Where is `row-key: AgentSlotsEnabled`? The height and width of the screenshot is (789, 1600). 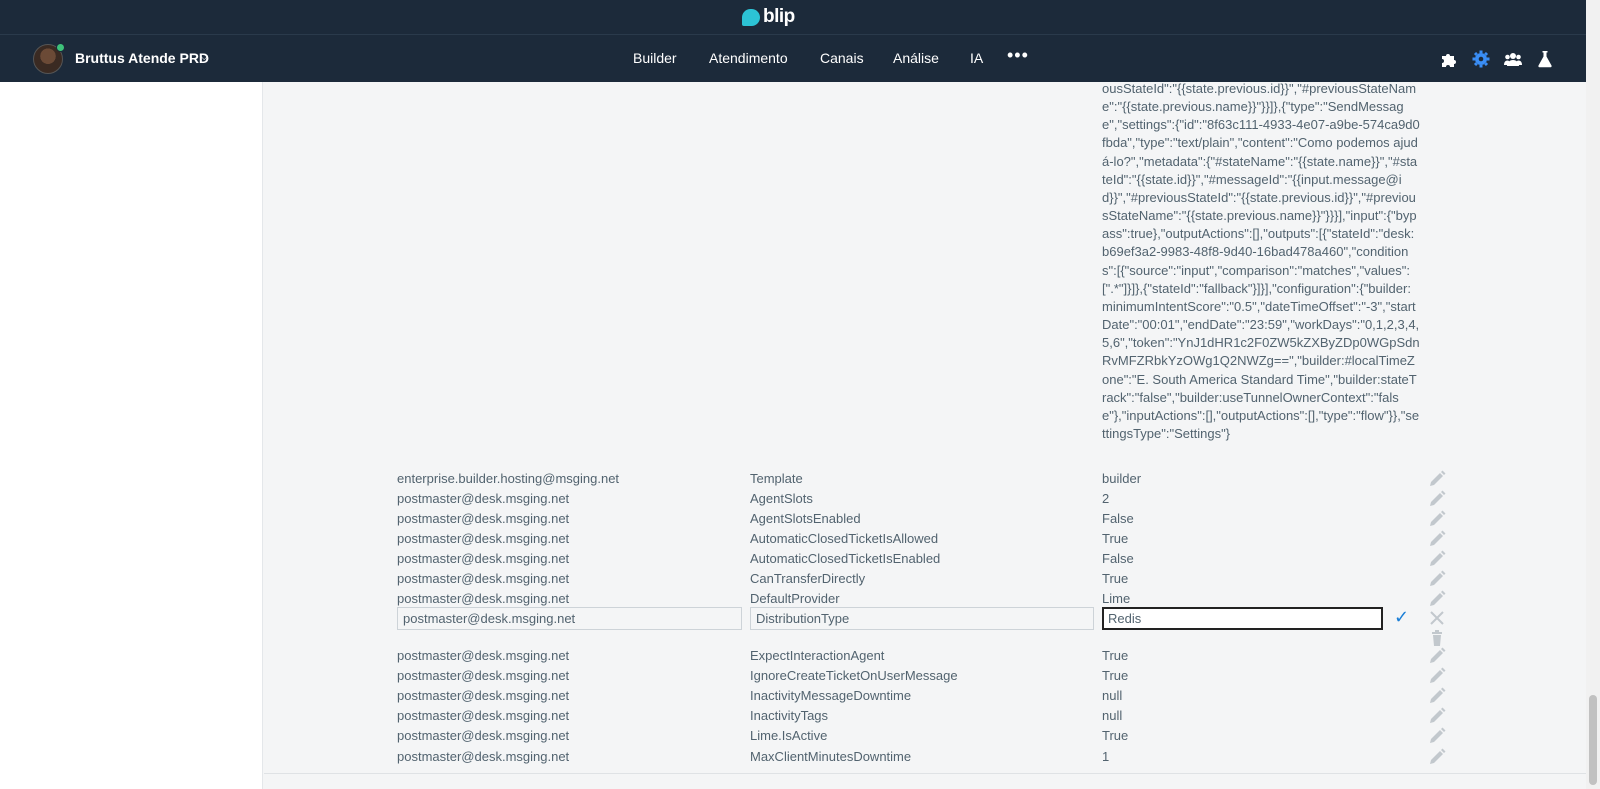
row-key: AgentSlotsEnabled is located at coordinates (805, 518).